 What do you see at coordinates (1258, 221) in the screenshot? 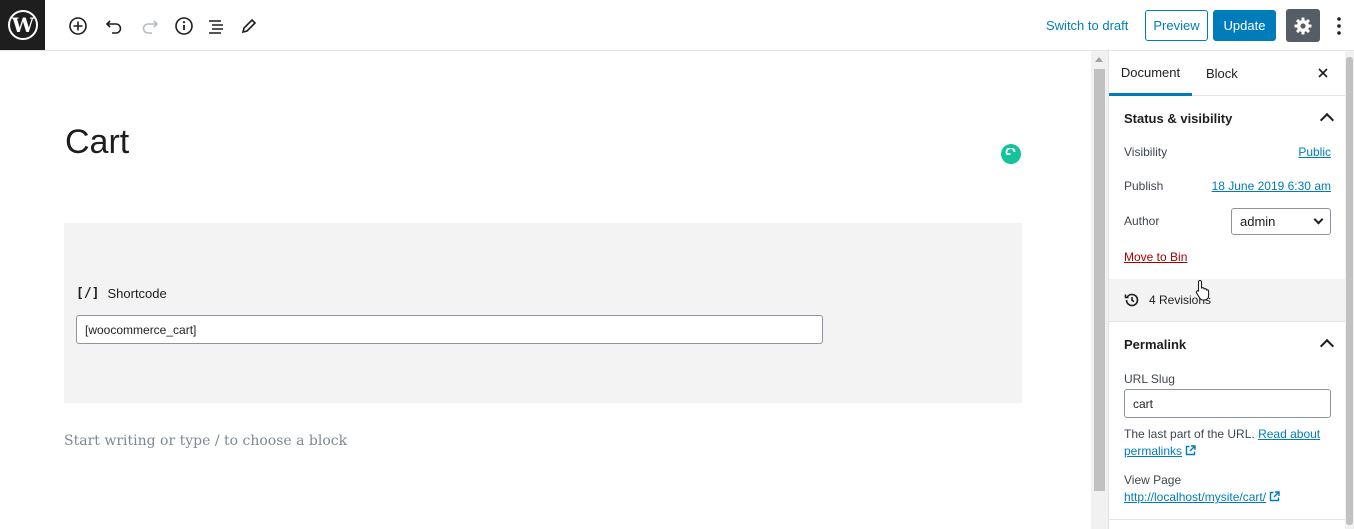
I see `author-select-value: admin` at bounding box center [1258, 221].